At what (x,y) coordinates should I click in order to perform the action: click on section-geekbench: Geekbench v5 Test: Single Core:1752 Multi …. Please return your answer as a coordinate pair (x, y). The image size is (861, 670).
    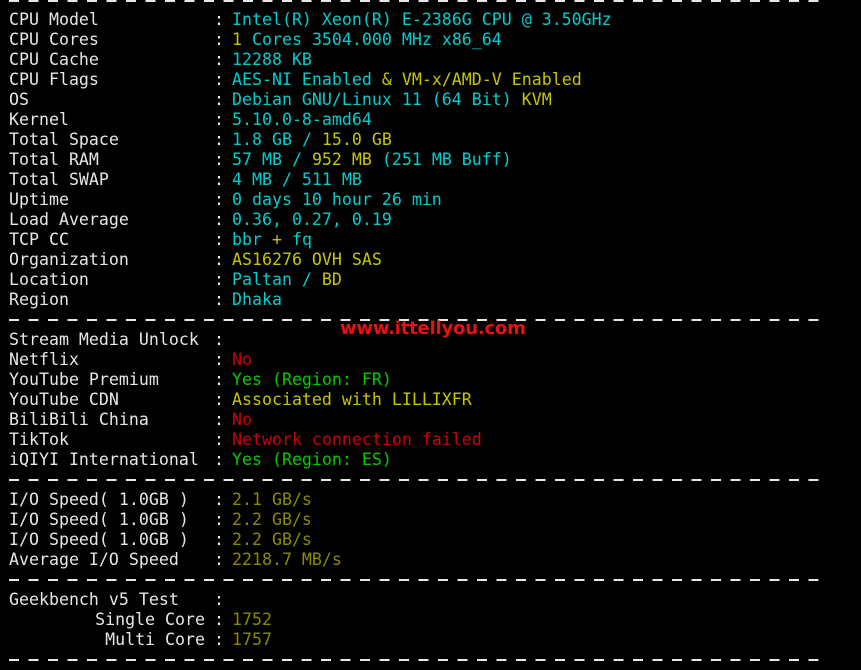
    Looking at the image, I should click on (430, 620).